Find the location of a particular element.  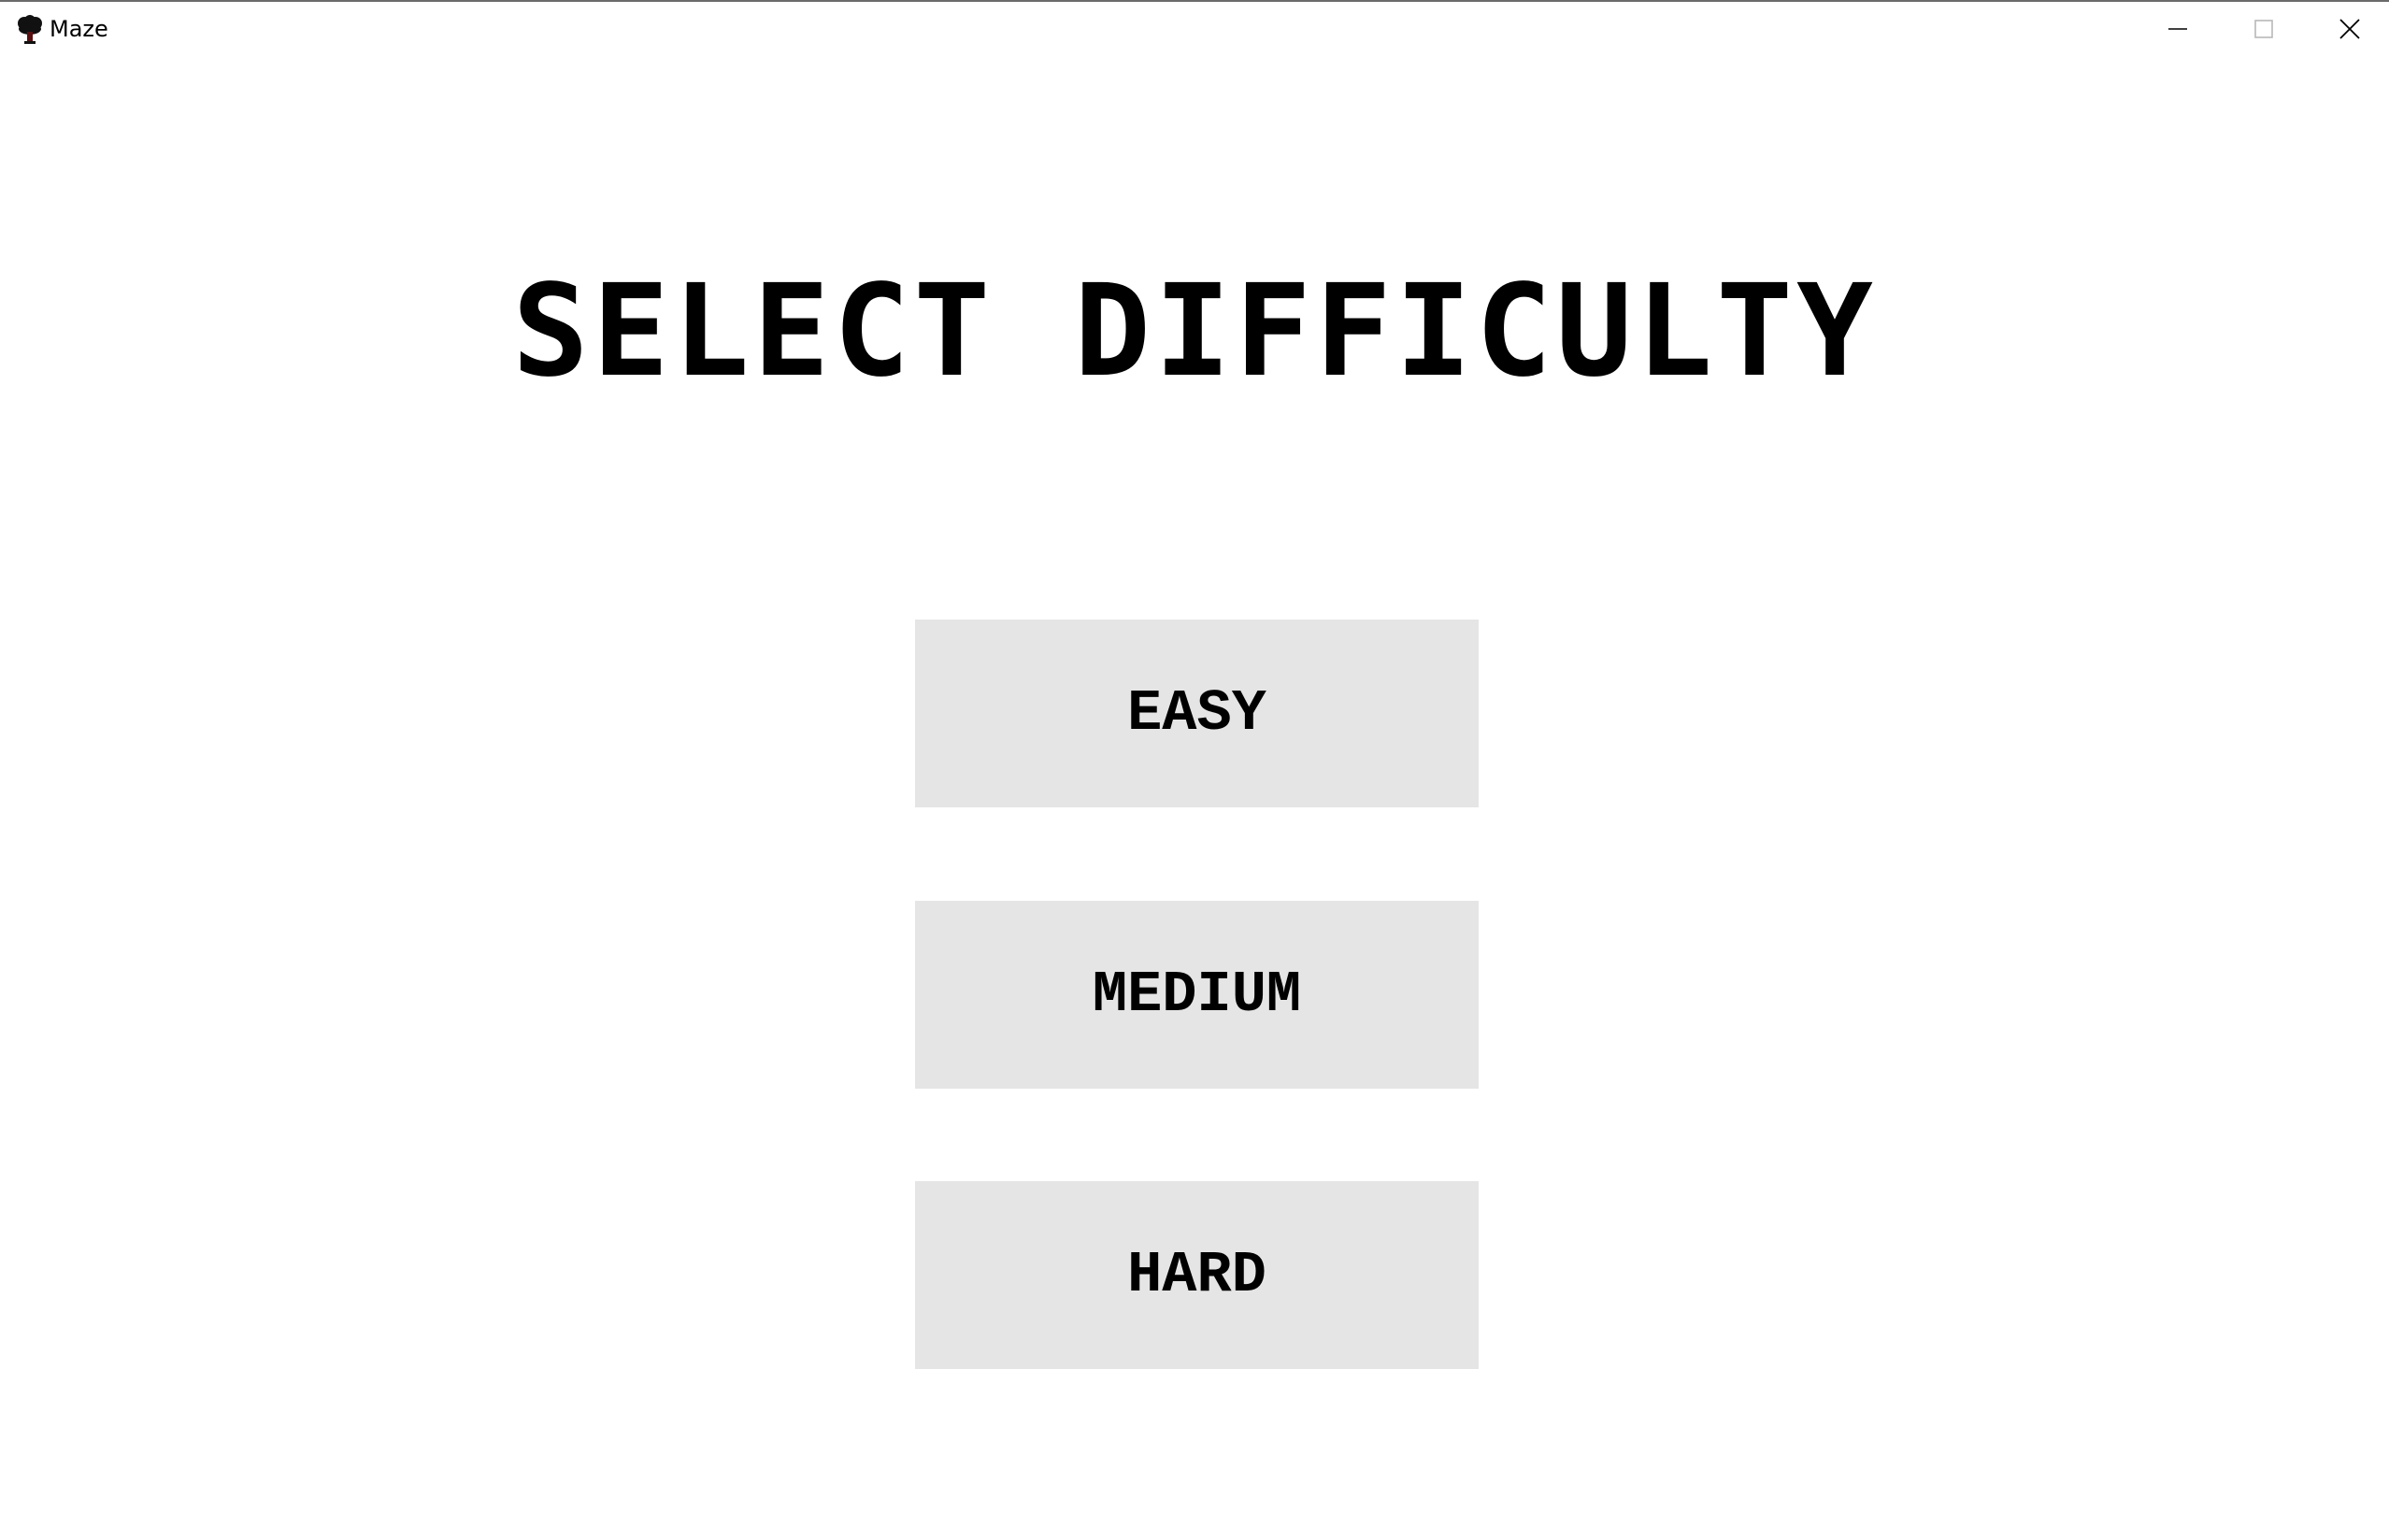

maximize-icon is located at coordinates (2263, 29).